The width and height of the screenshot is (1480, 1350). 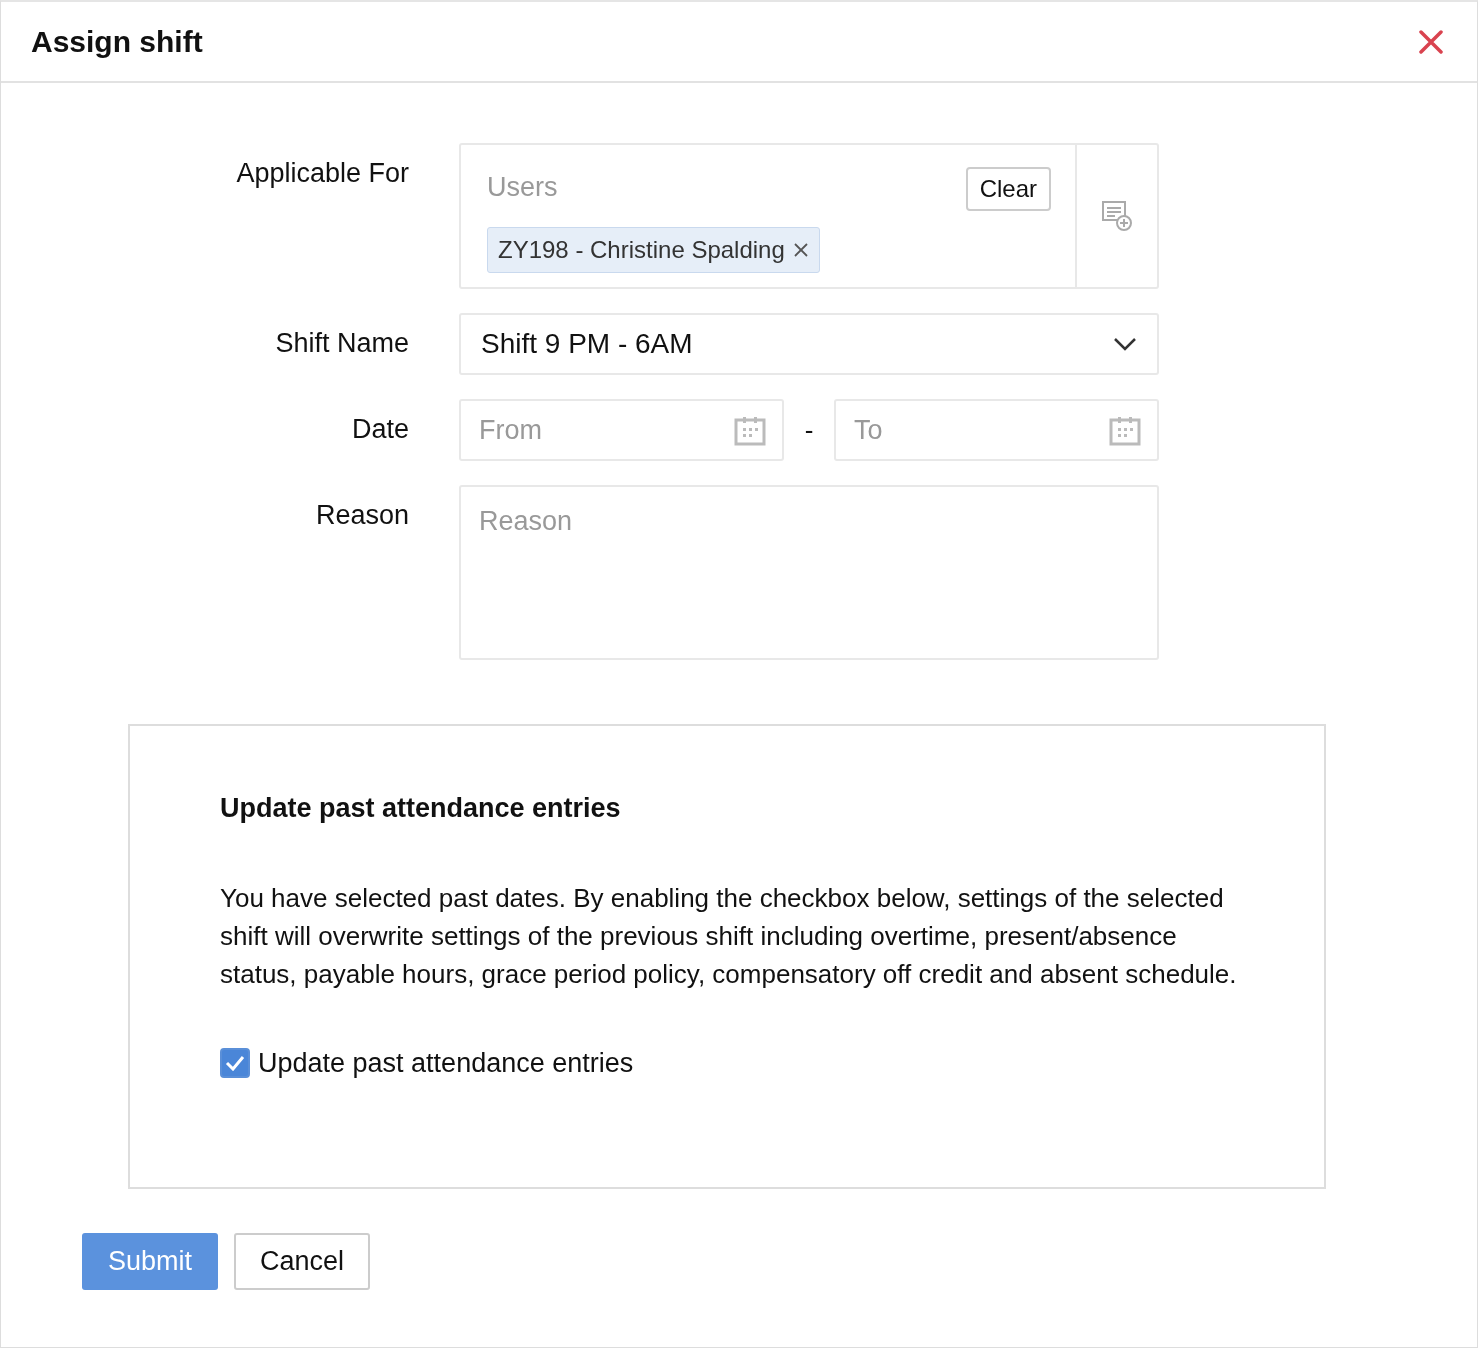 What do you see at coordinates (341, 343) in the screenshot?
I see `field-label: Shift Name` at bounding box center [341, 343].